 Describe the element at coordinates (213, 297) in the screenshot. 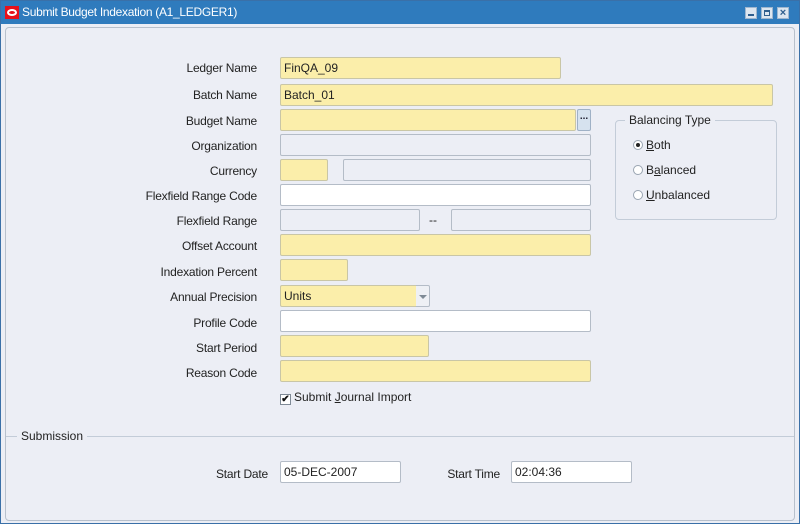

I see `annual-precision-label: Annual Precision` at that location.